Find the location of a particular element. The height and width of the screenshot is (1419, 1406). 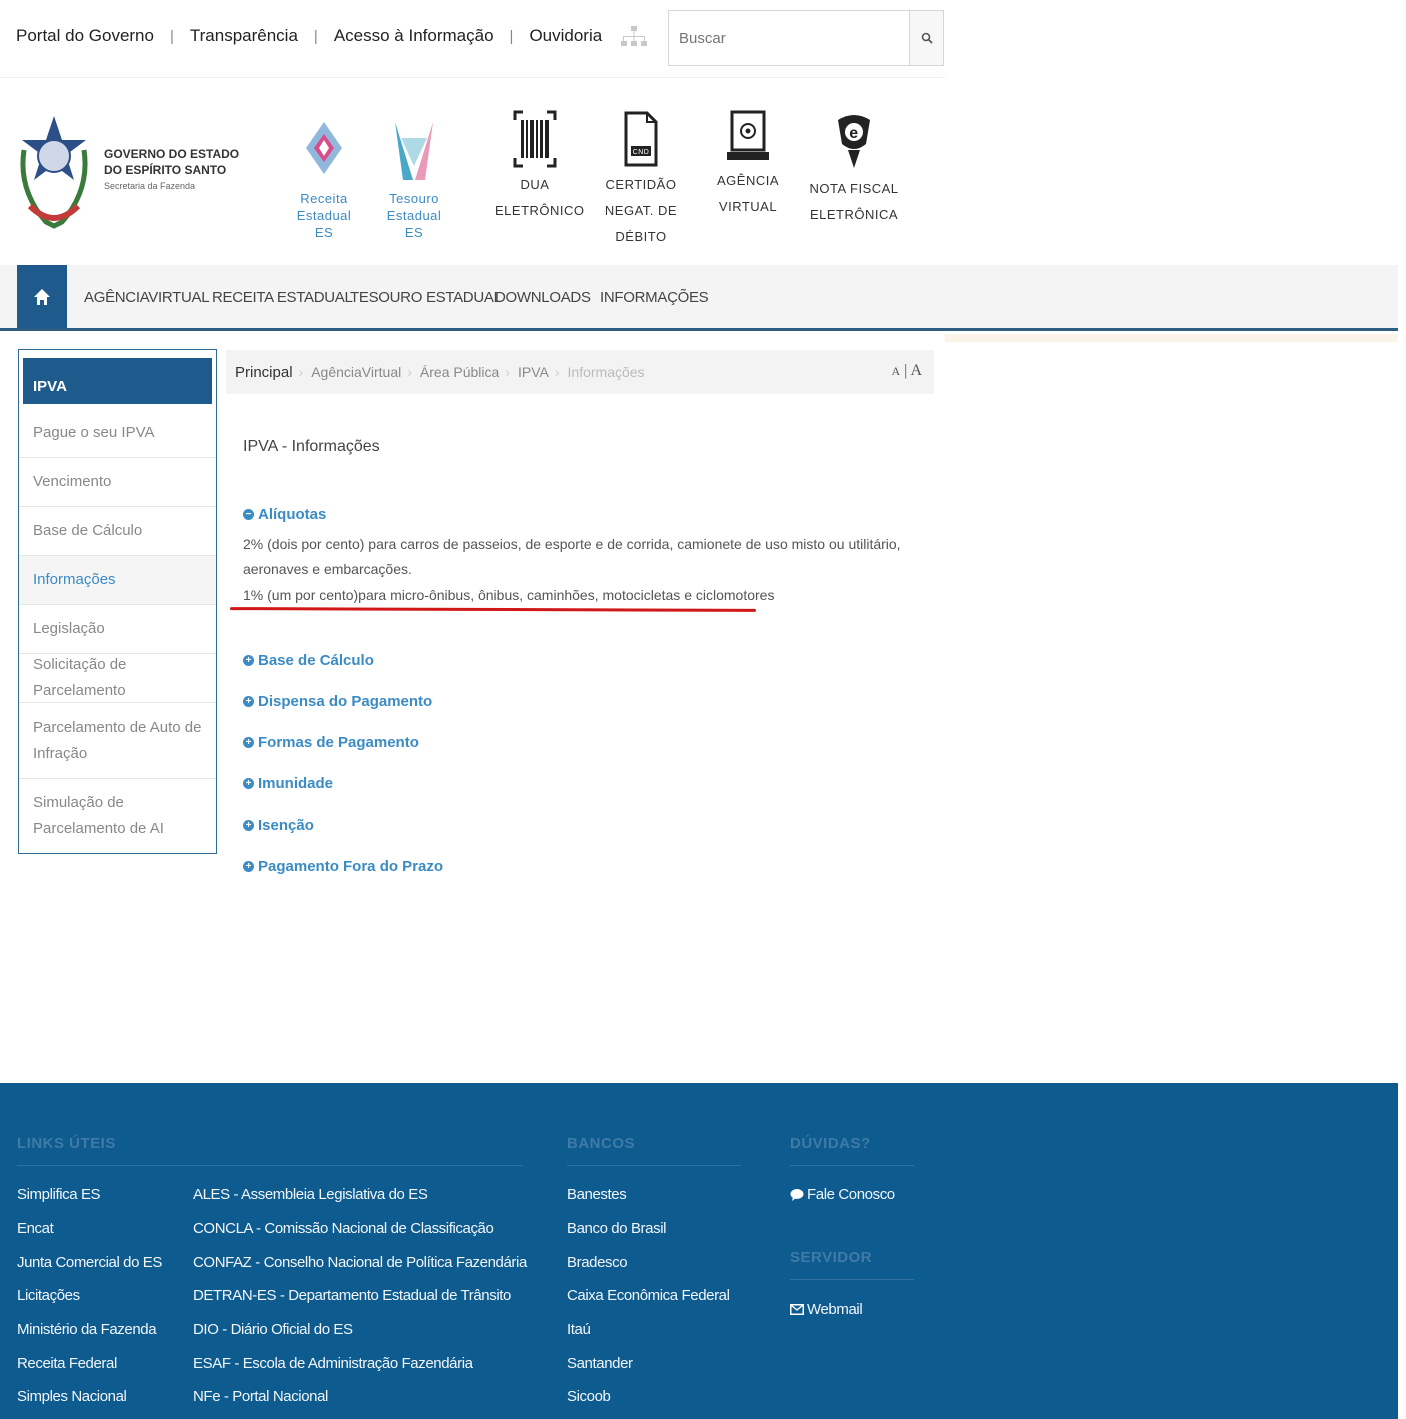

sidebar-item-vencimento: Vencimento is located at coordinates (117, 482).